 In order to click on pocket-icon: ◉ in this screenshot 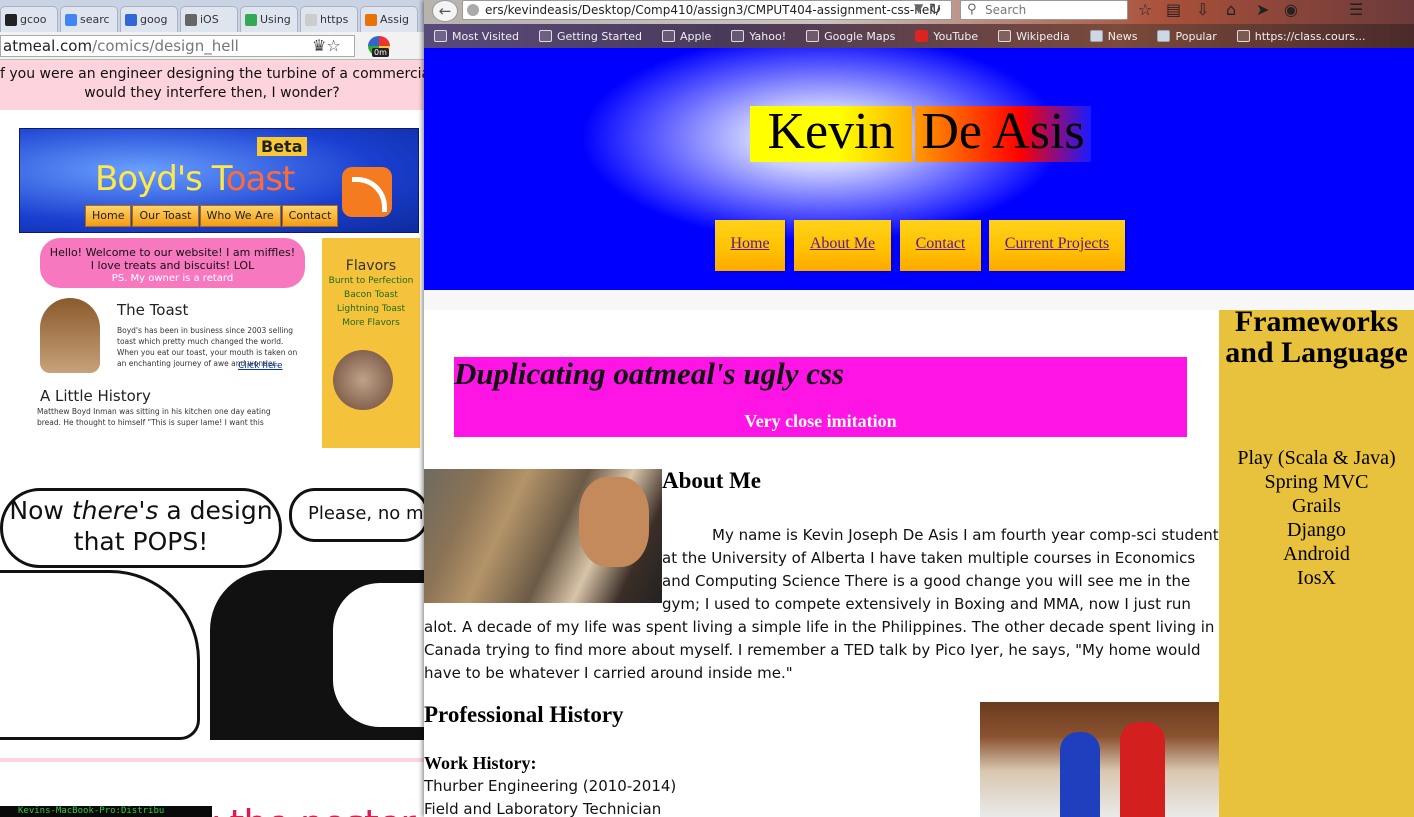, I will do `click(1291, 9)`.